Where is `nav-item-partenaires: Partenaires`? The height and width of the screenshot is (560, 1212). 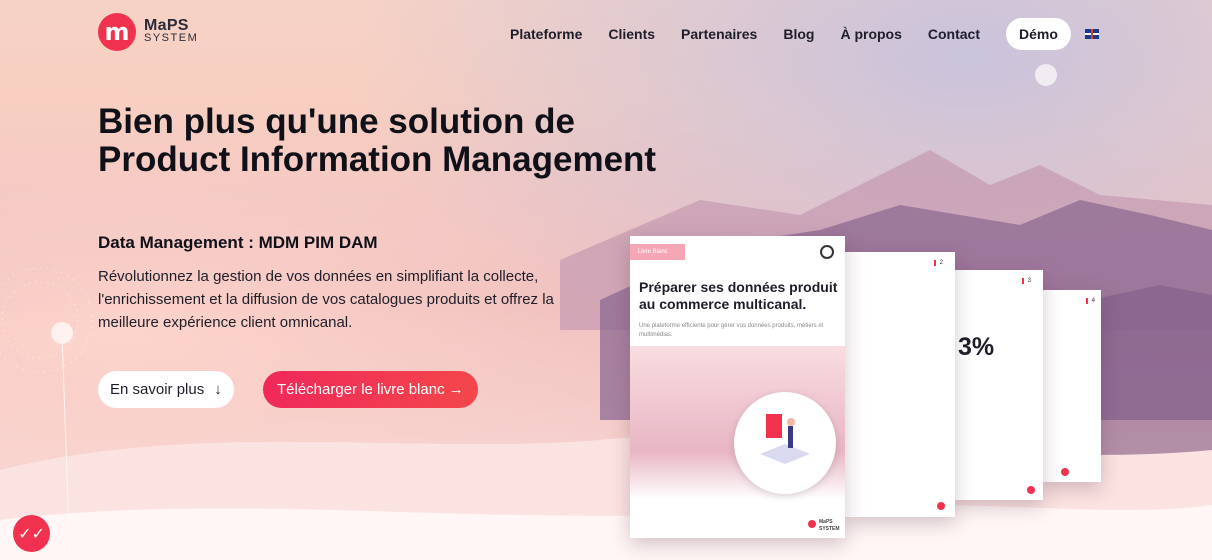 nav-item-partenaires: Partenaires is located at coordinates (719, 34).